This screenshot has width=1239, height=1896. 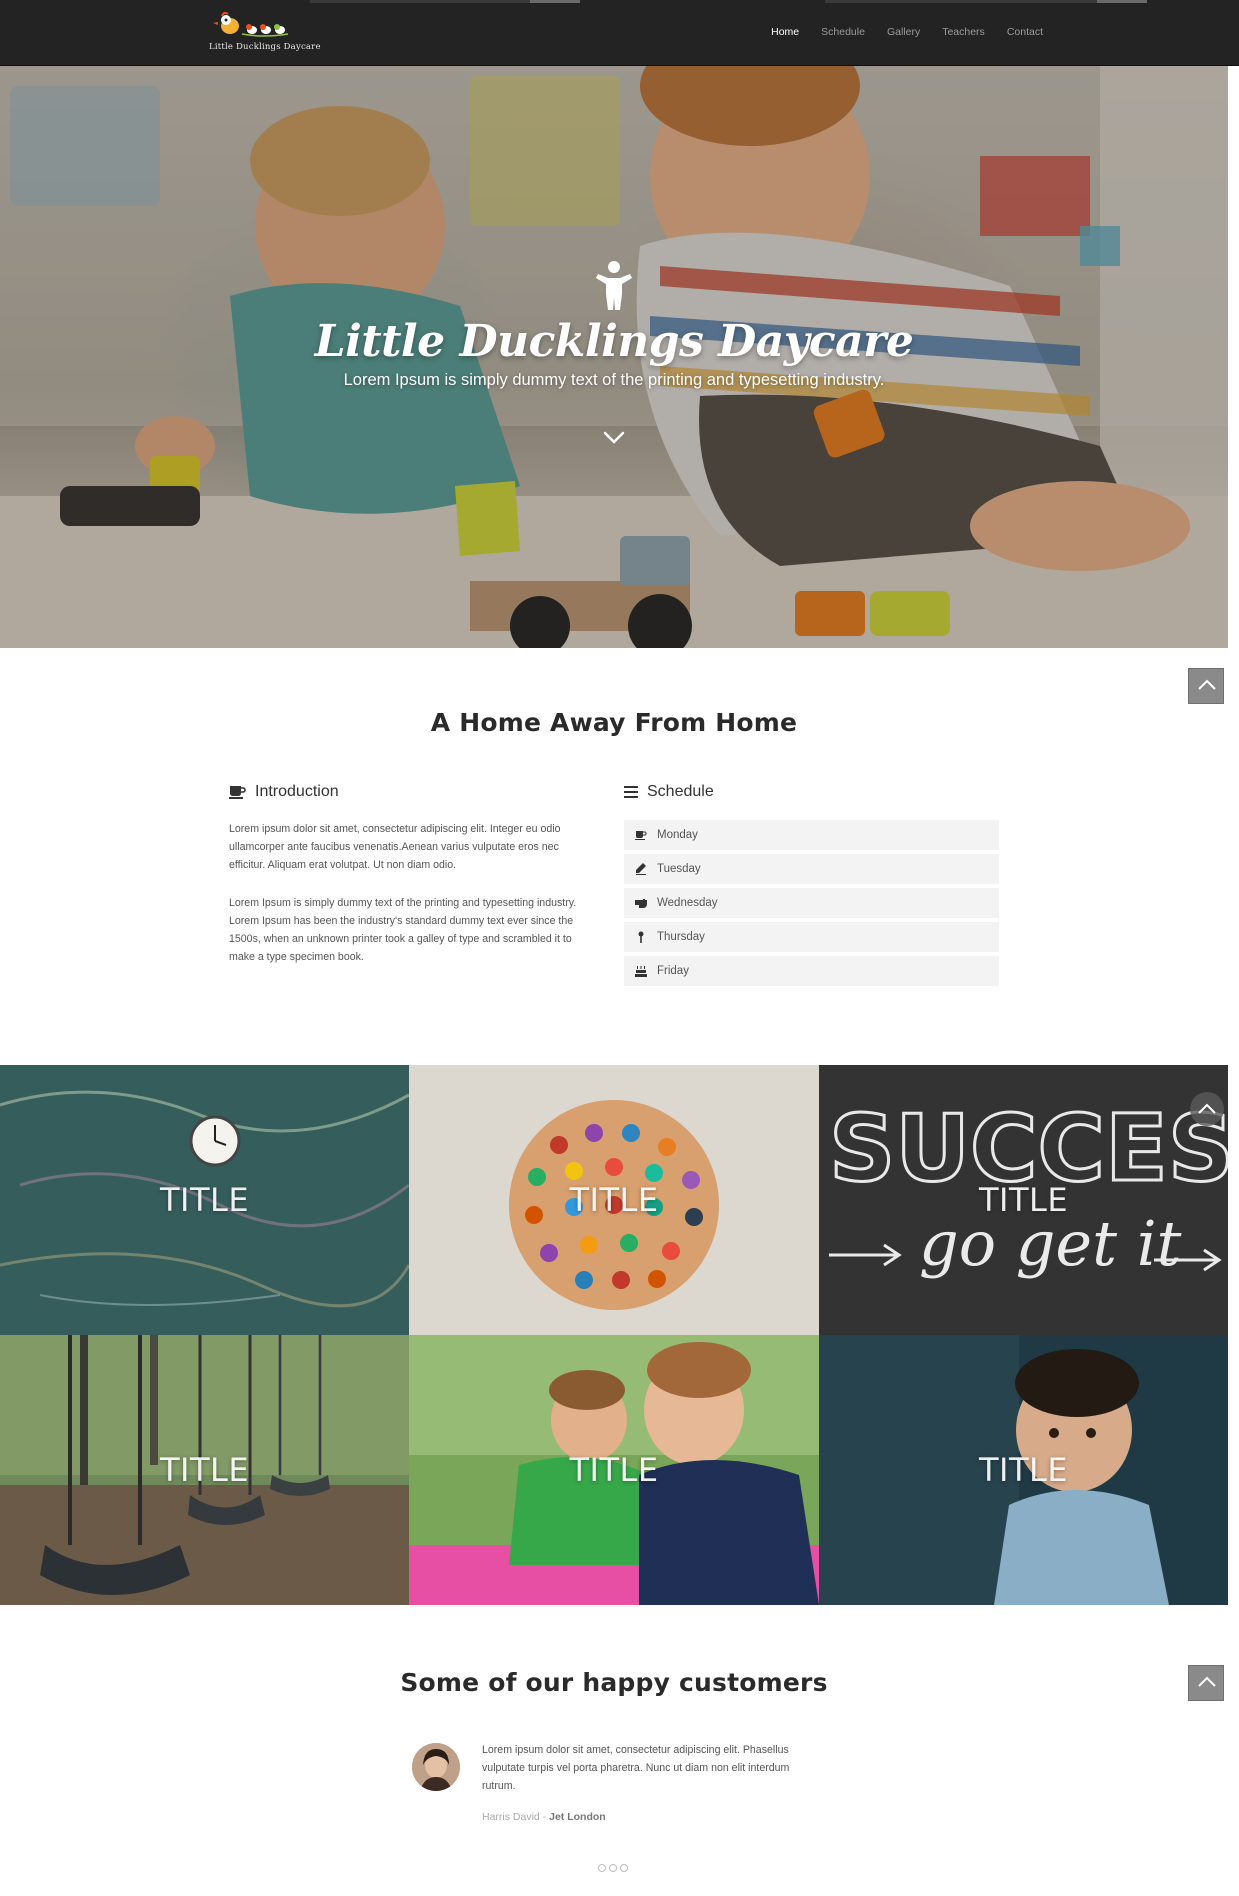 I want to click on author-name: Harris David, so click(x=511, y=1817).